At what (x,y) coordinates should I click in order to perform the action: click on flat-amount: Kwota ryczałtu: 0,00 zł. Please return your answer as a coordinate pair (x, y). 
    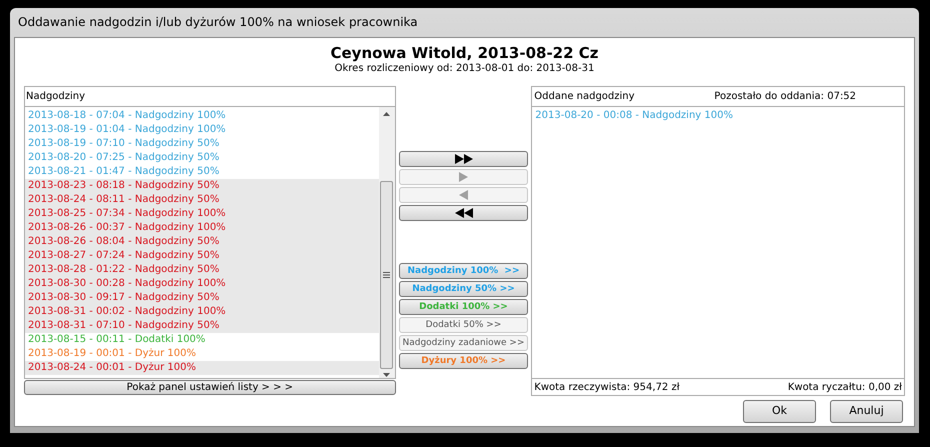
    Looking at the image, I should click on (845, 387).